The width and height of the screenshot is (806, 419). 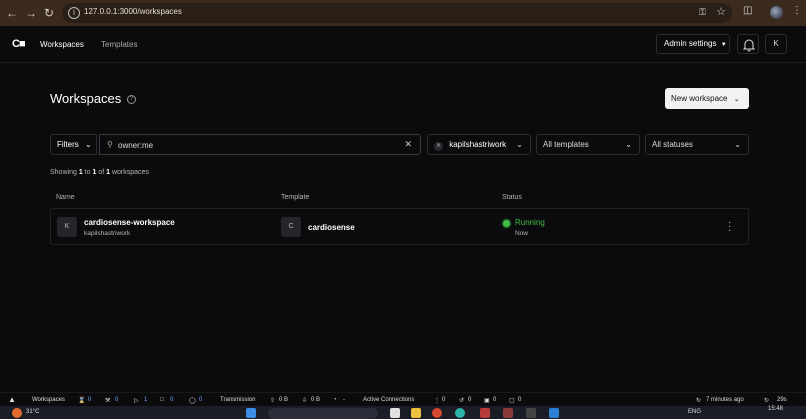 What do you see at coordinates (694, 412) in the screenshot?
I see `language-indicator: ENG` at bounding box center [694, 412].